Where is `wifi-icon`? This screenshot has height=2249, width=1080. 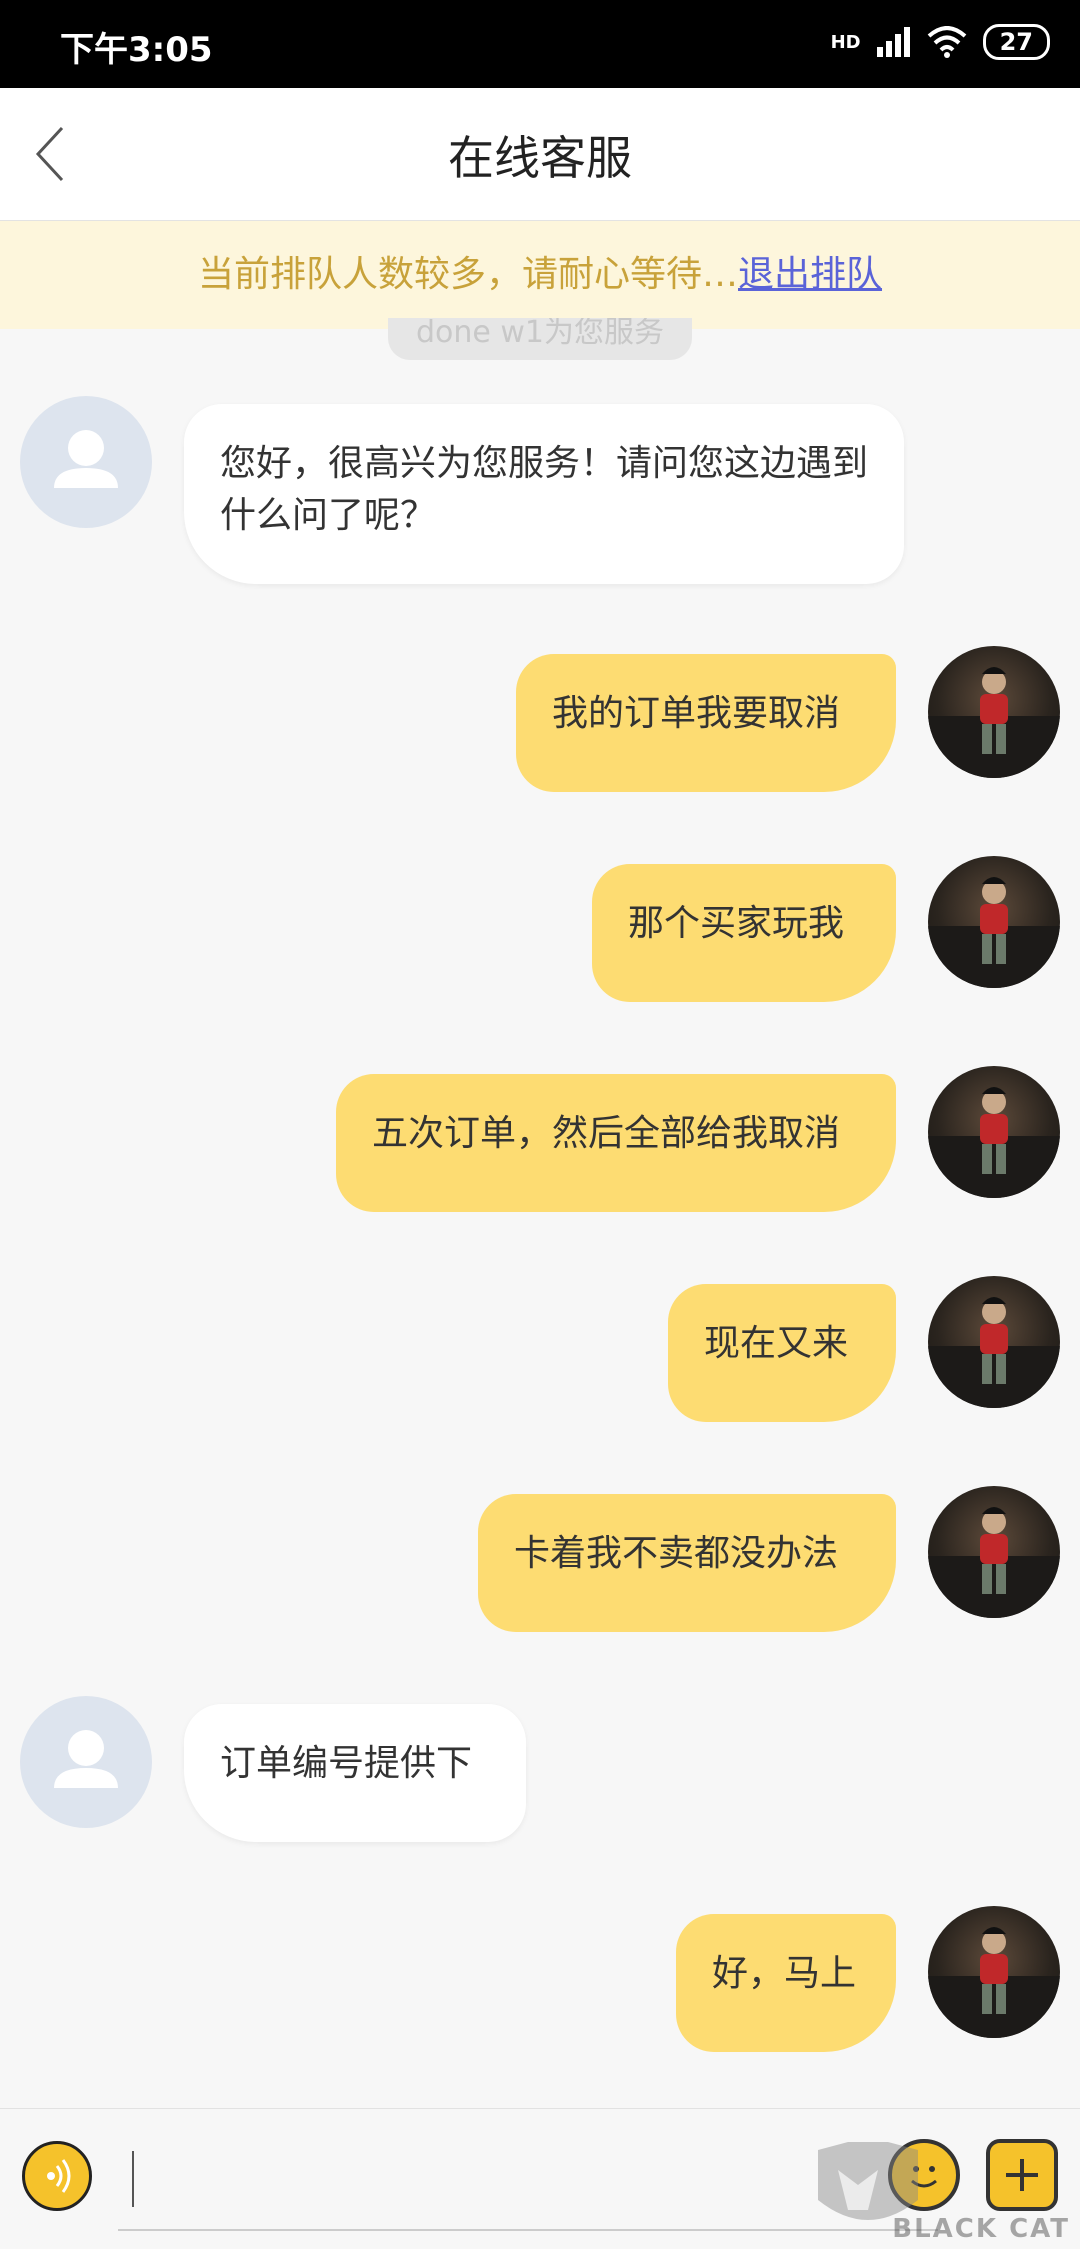 wifi-icon is located at coordinates (946, 42).